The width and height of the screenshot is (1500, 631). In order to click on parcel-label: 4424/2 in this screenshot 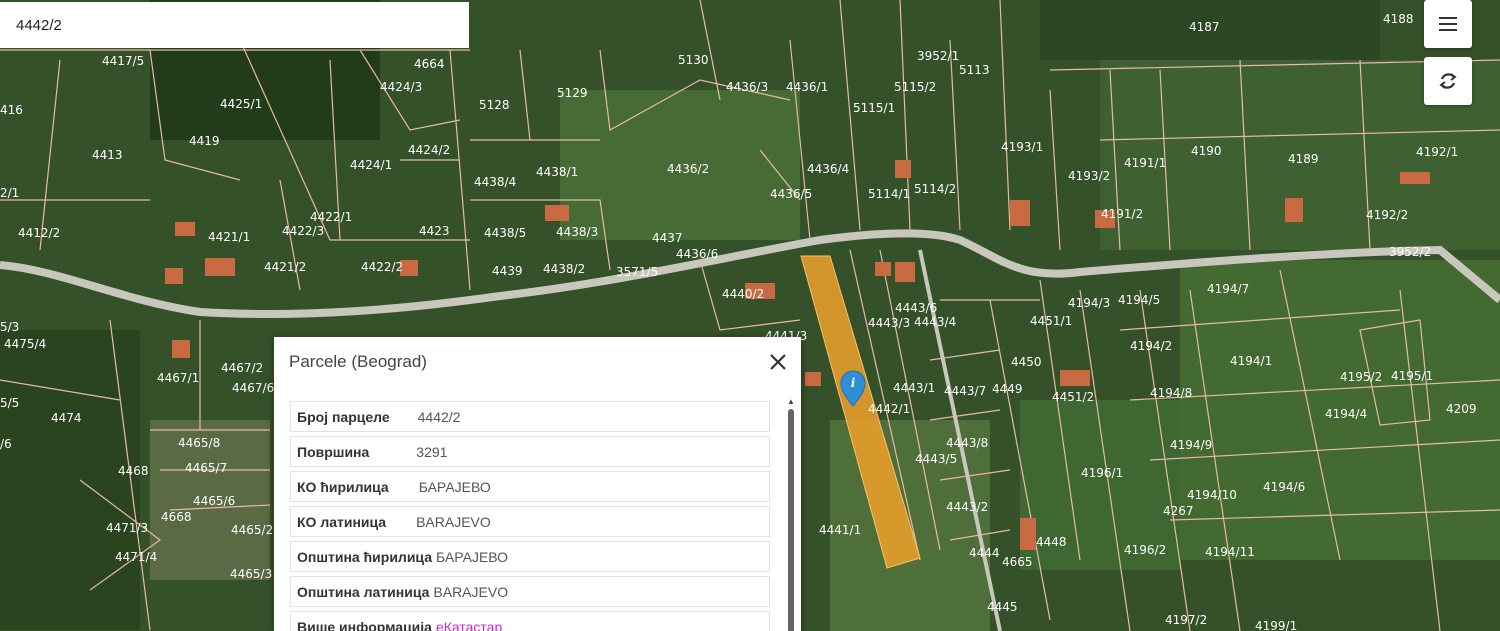, I will do `click(429, 150)`.